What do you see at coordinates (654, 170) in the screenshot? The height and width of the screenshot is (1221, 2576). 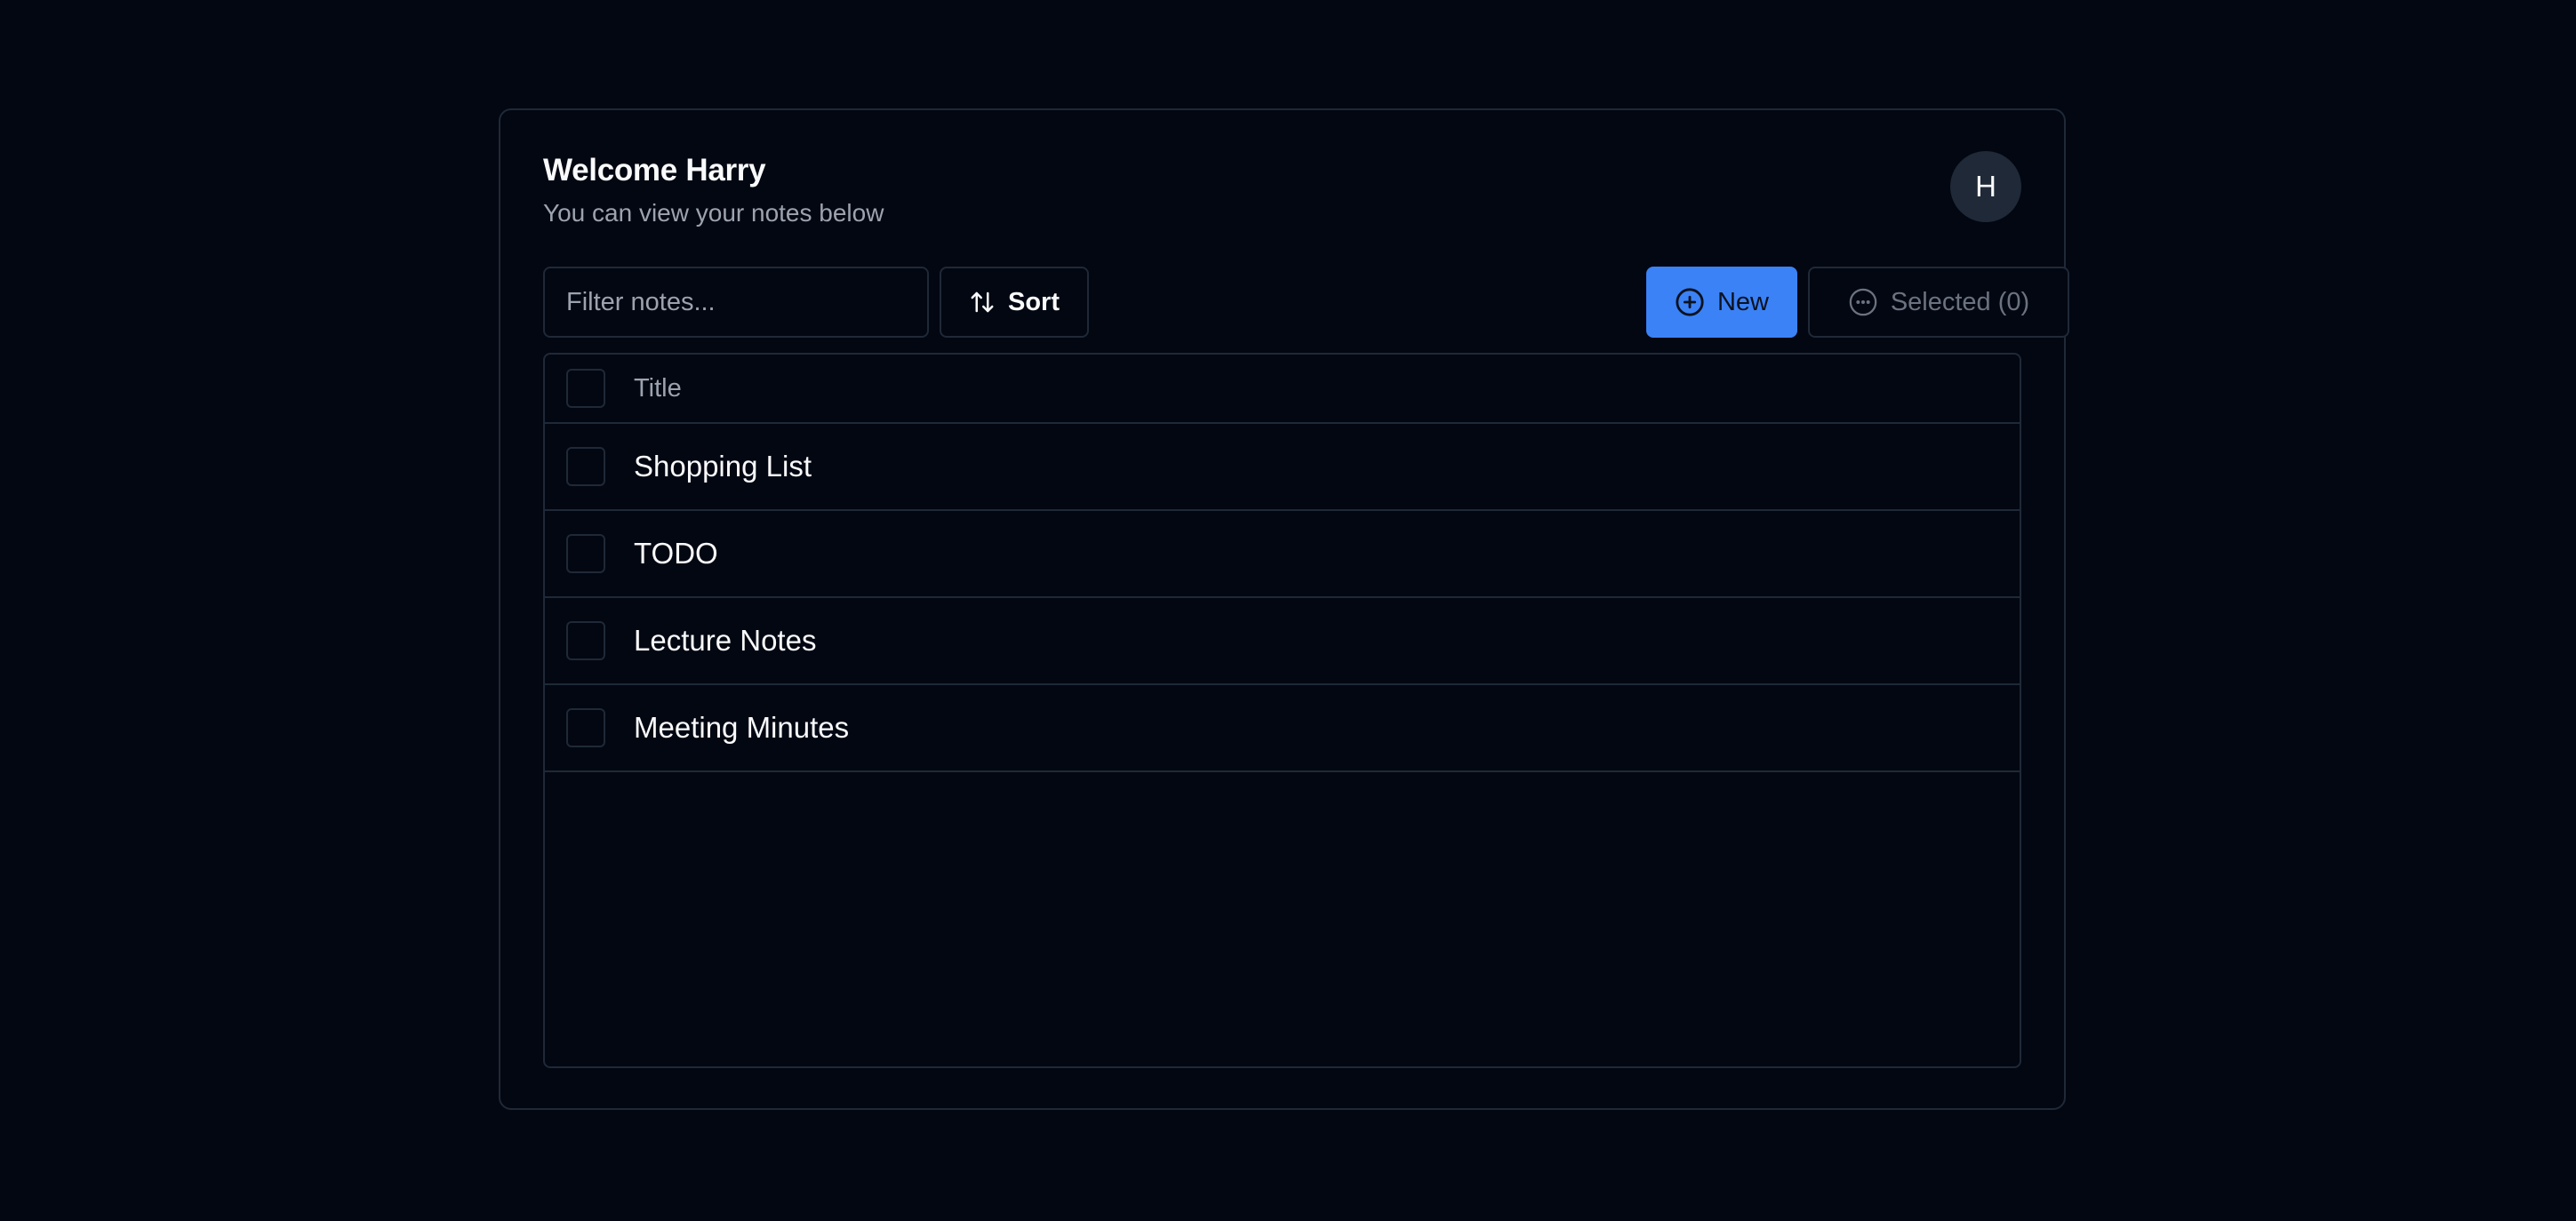 I see `page-title: Welcome Harry` at bounding box center [654, 170].